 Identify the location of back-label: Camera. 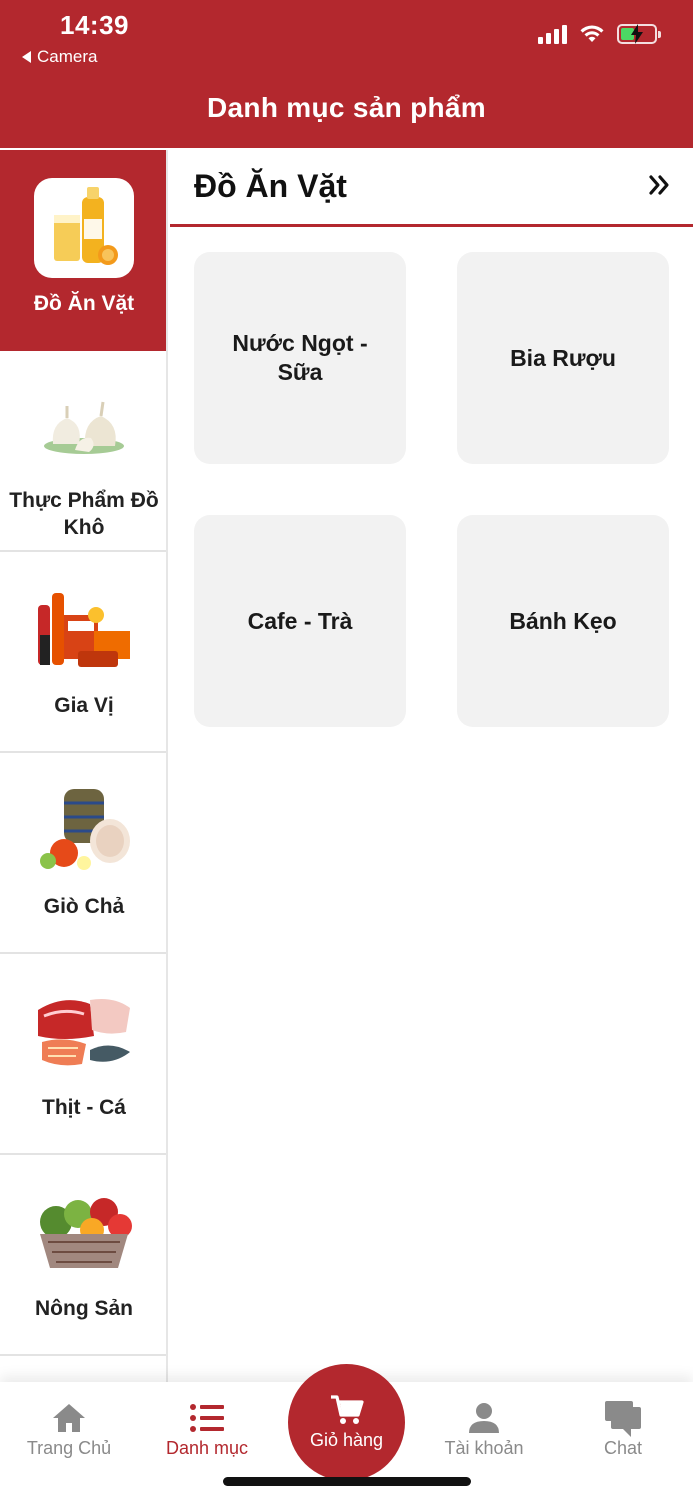
(67, 56).